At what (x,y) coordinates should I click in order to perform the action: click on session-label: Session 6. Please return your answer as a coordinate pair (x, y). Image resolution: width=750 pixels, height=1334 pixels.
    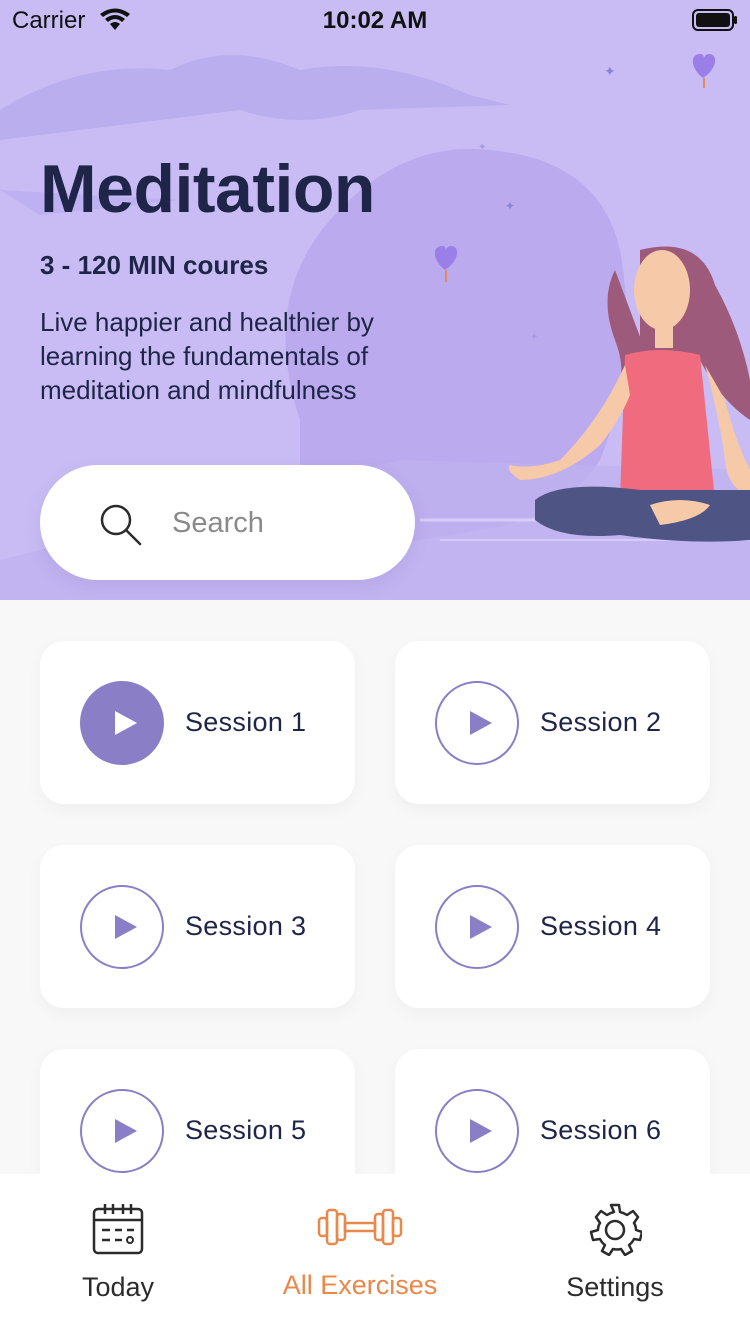
    Looking at the image, I should click on (601, 1130).